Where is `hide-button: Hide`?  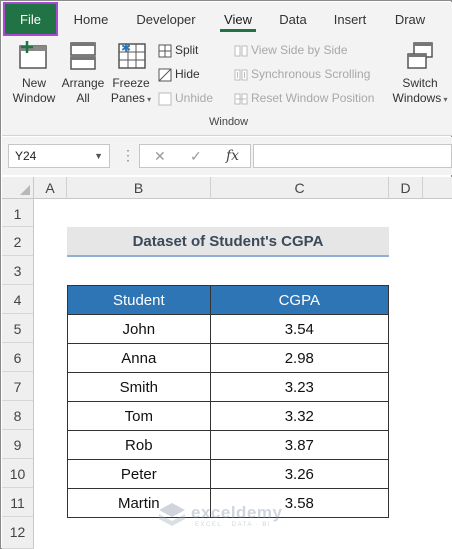 hide-button: Hide is located at coordinates (179, 74).